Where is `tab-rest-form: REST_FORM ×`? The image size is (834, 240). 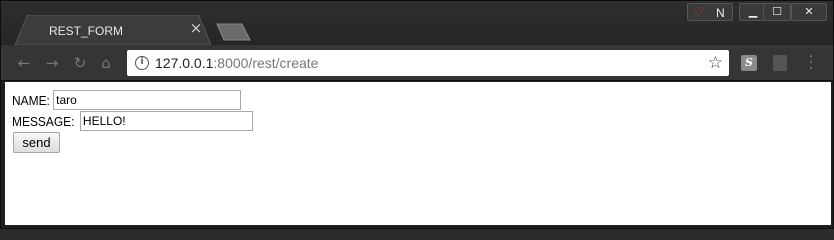 tab-rest-form: REST_FORM × is located at coordinates (113, 30).